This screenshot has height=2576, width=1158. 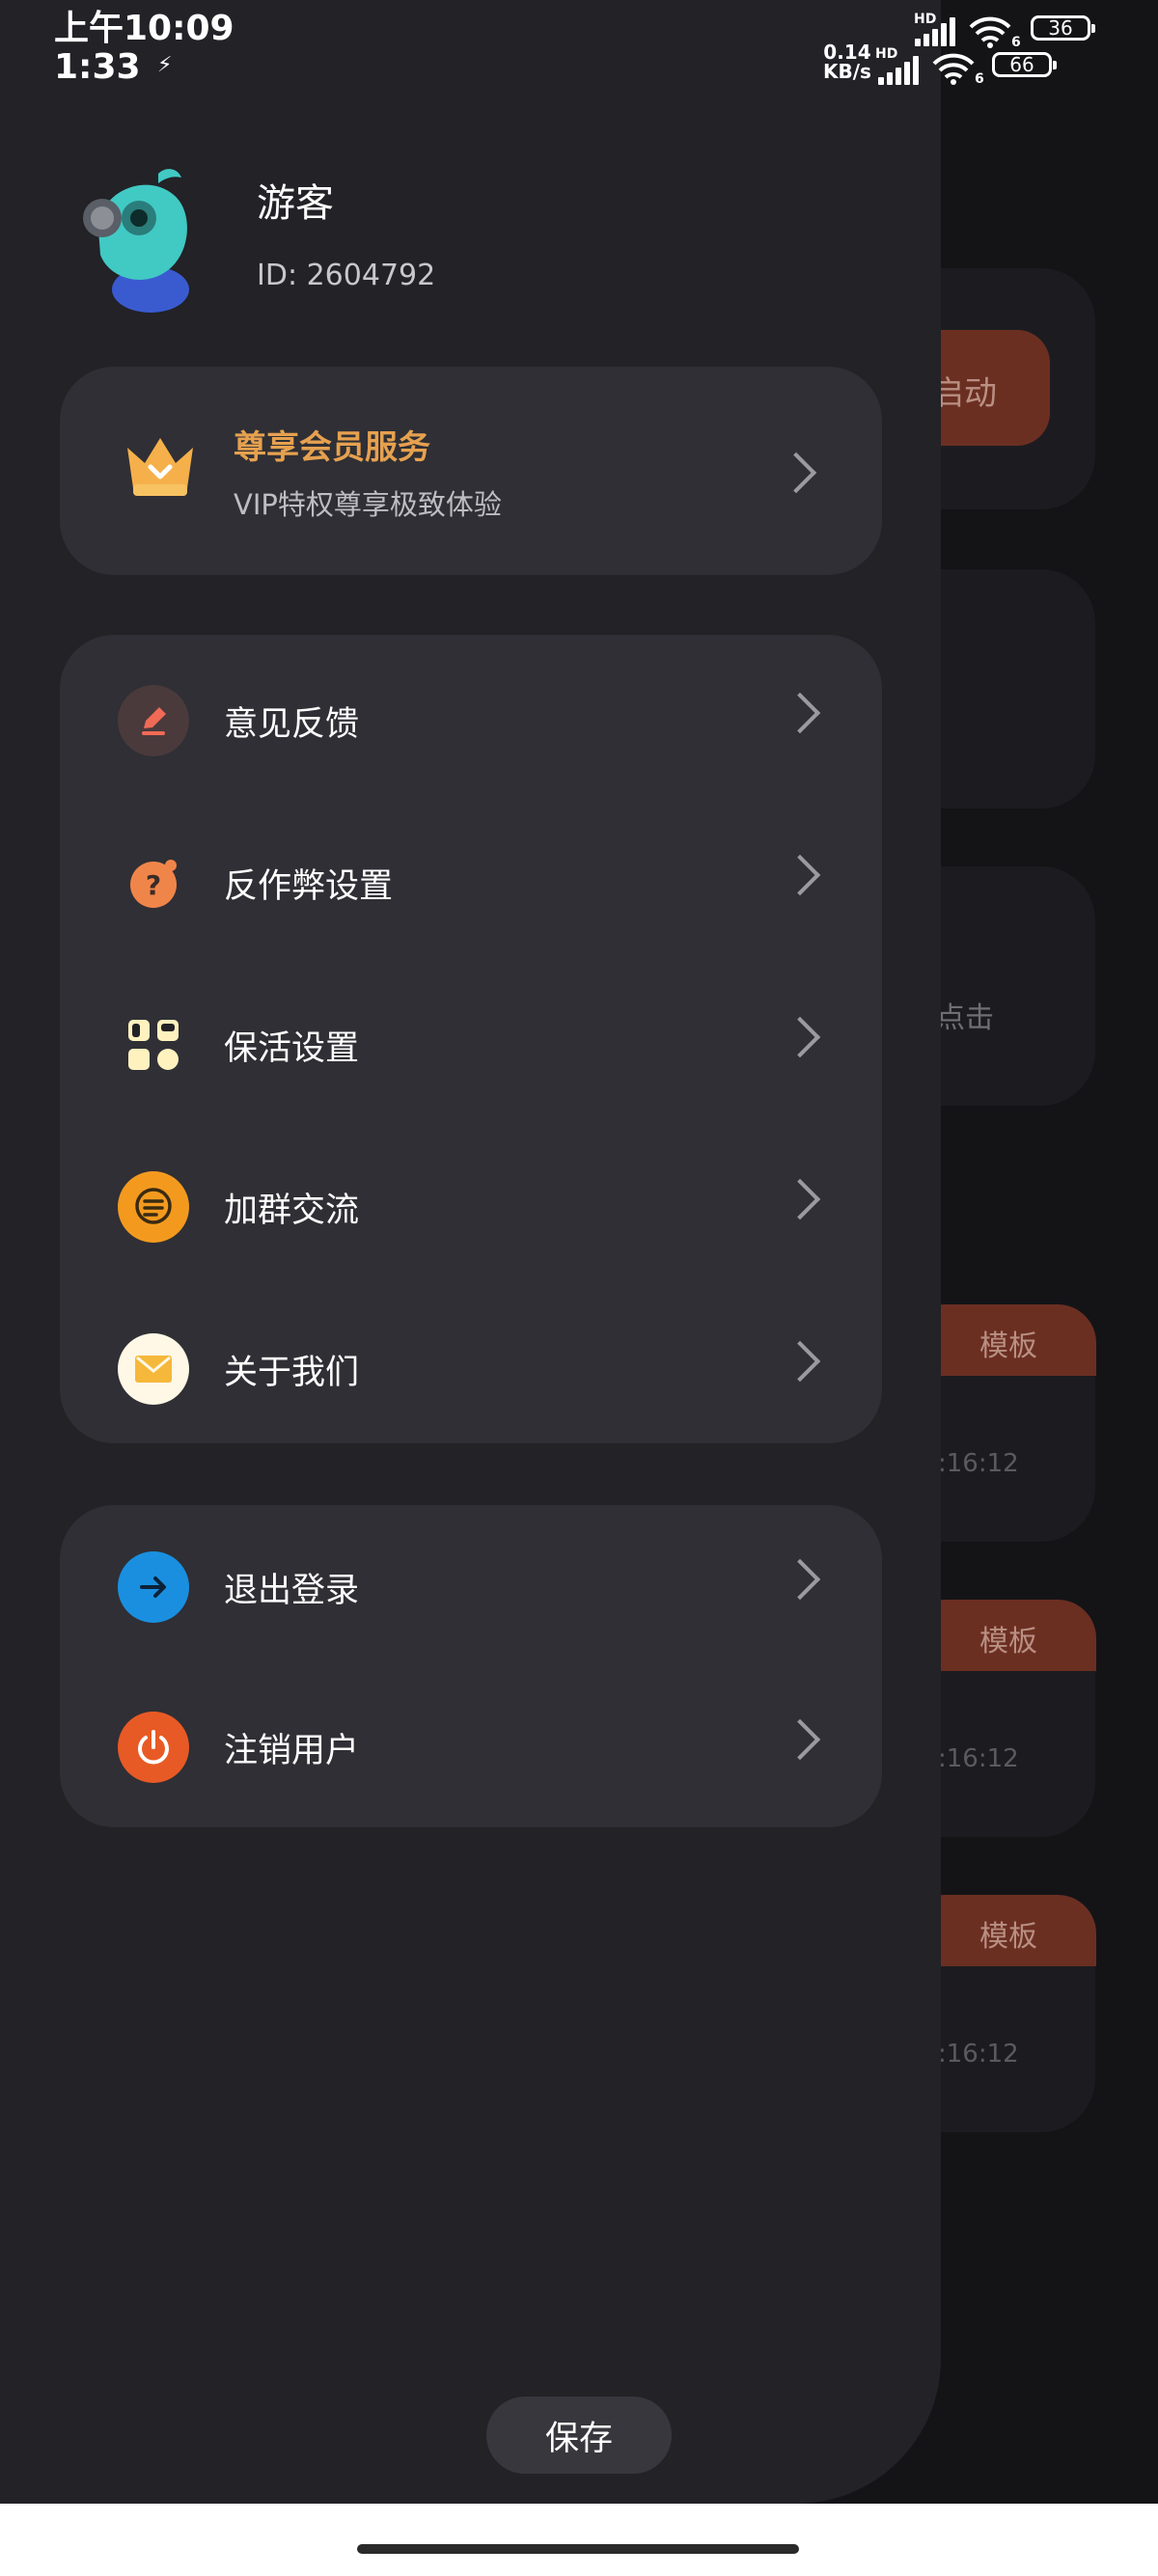 What do you see at coordinates (292, 1373) in the screenshot?
I see `menu-item-label: 关于我们` at bounding box center [292, 1373].